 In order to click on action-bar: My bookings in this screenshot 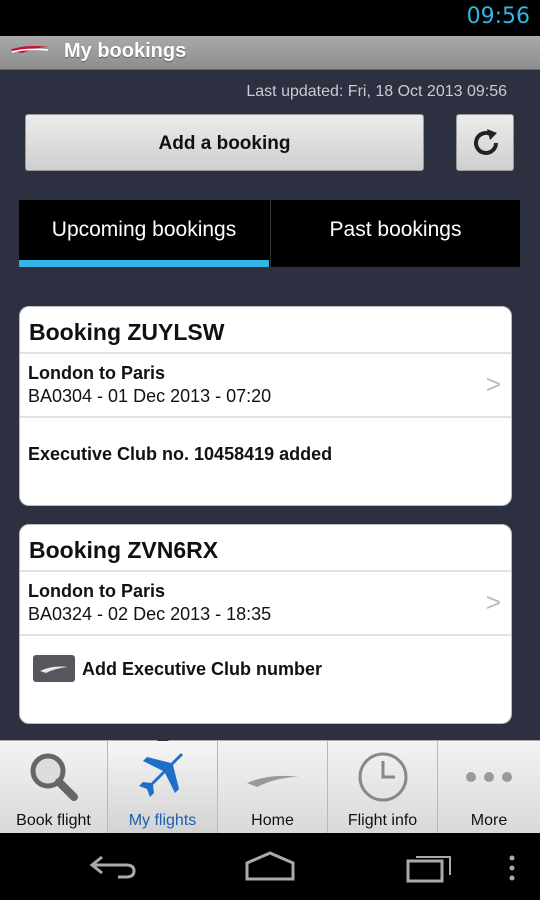, I will do `click(270, 53)`.